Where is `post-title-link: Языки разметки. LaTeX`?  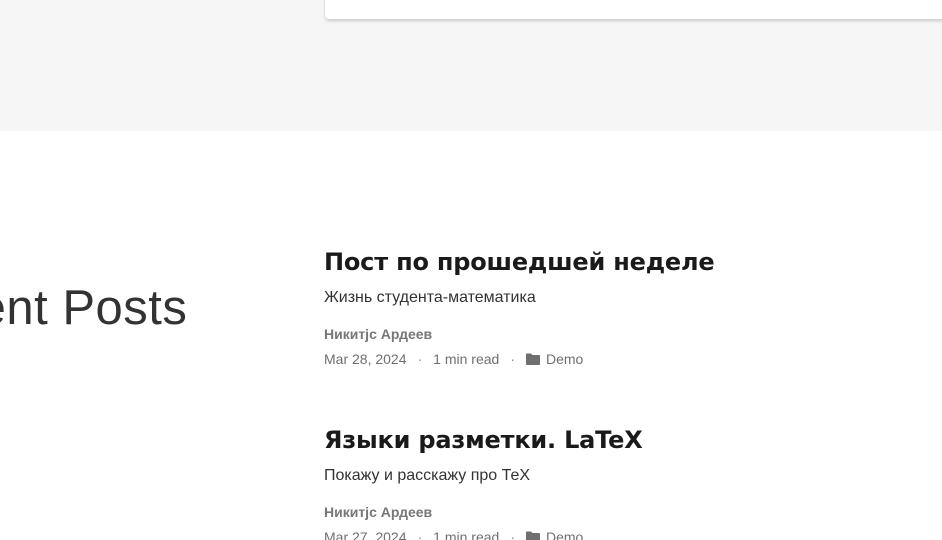
post-title-link: Языки разметки. LaTeX is located at coordinates (624, 440).